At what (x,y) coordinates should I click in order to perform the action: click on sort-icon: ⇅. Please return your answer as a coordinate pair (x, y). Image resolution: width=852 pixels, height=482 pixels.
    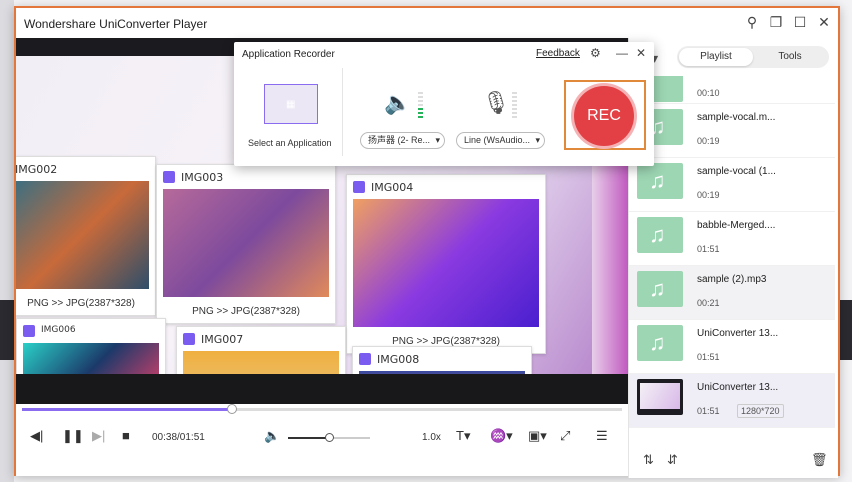
    Looking at the image, I should click on (648, 460).